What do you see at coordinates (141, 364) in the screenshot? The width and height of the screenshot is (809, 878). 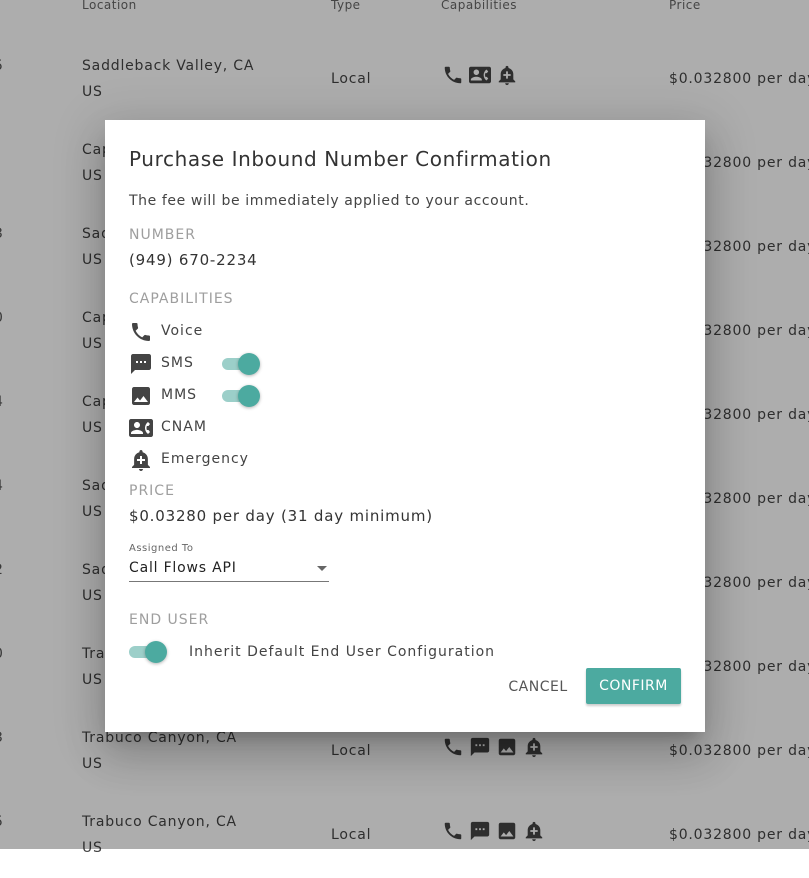 I see `sms-icon` at bounding box center [141, 364].